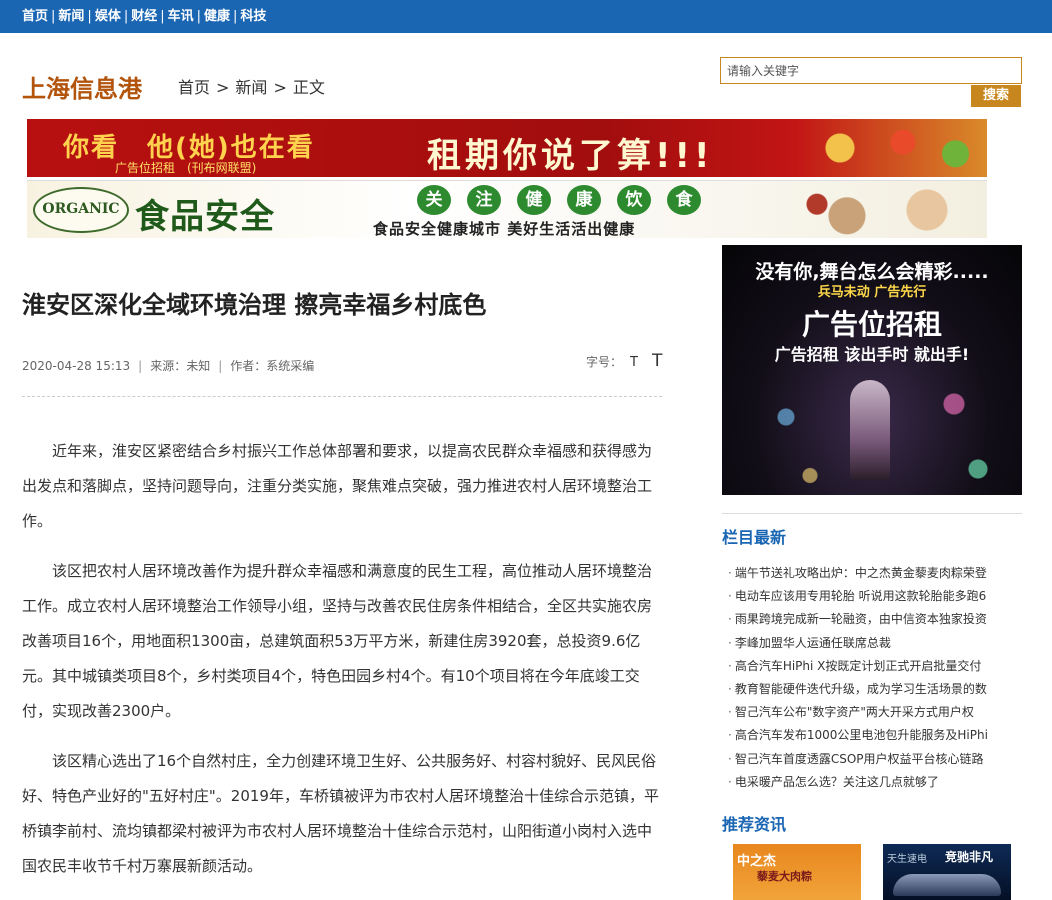  I want to click on recommend-thumb-car: 天生速电 竞驰非凡, so click(947, 872).